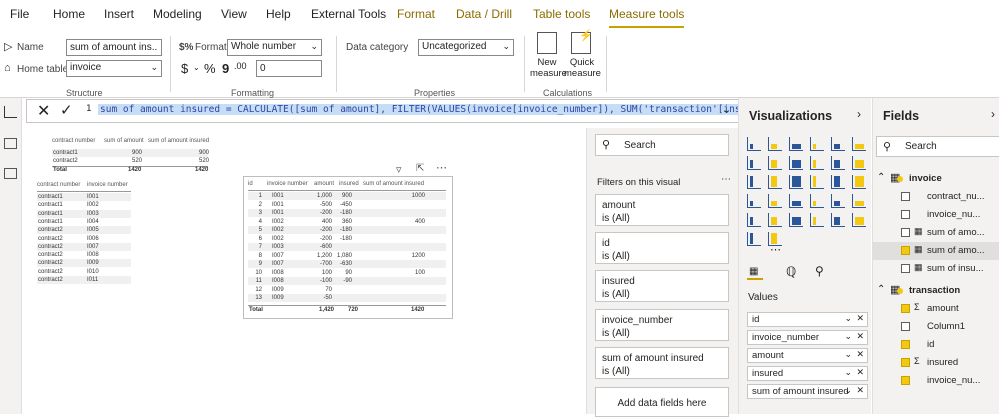 The width and height of the screenshot is (999, 417). I want to click on percent-button: %, so click(210, 68).